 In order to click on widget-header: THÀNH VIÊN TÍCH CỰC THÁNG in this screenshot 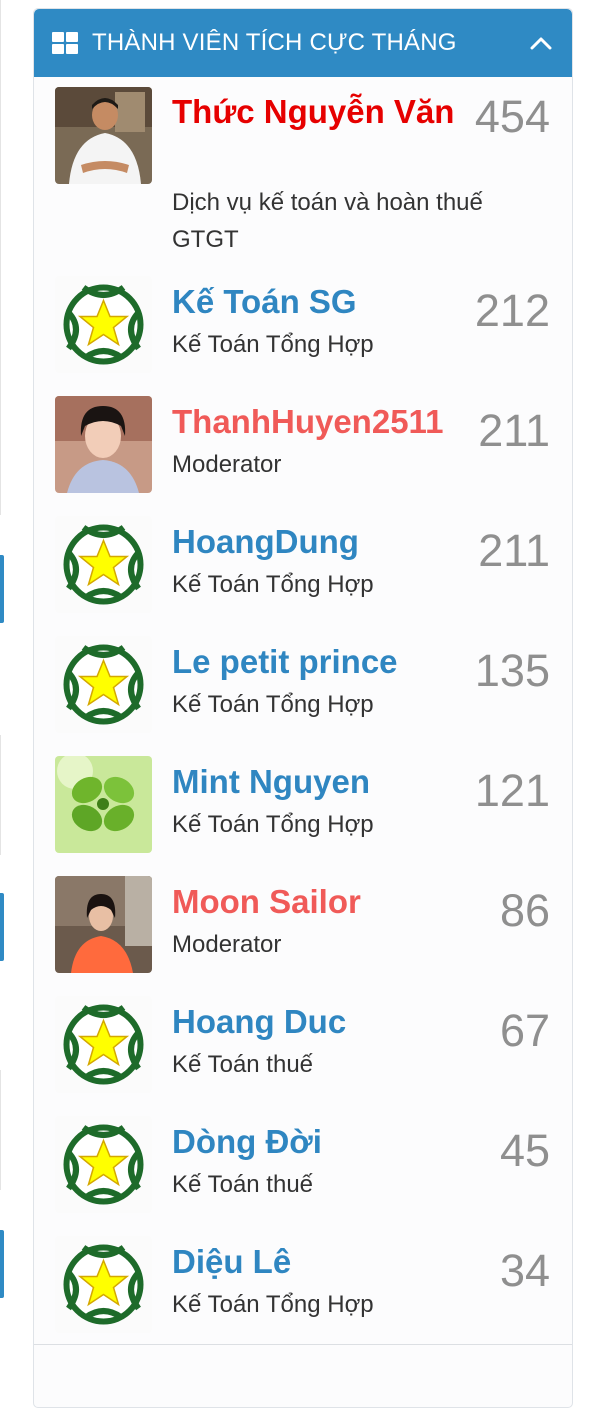, I will do `click(303, 43)`.